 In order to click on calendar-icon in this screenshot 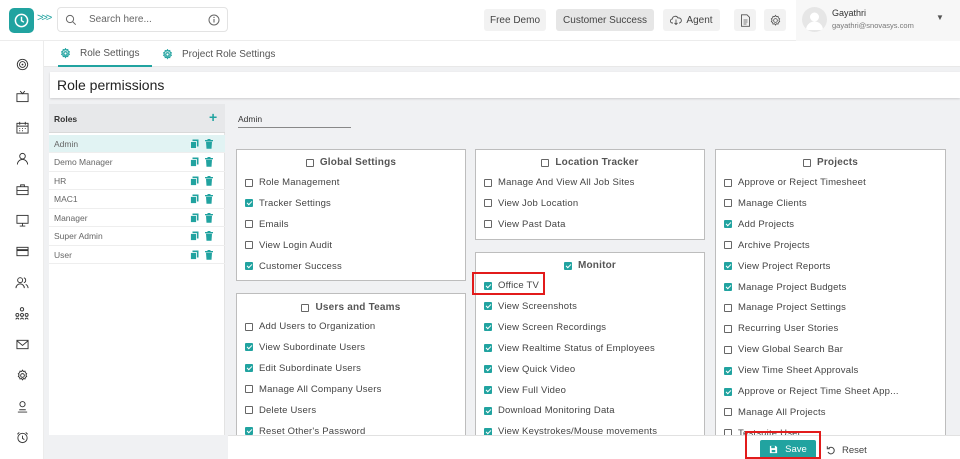, I will do `click(22, 127)`.